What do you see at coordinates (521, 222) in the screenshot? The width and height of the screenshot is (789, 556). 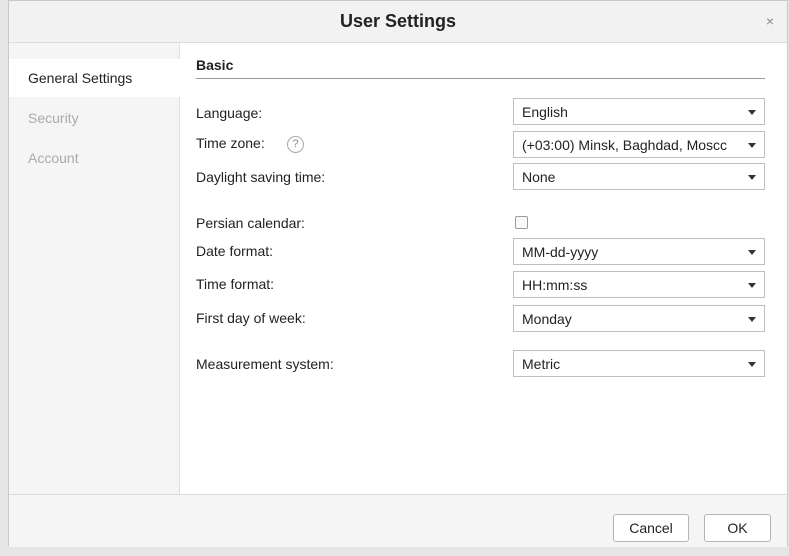 I see `persian-calendar-checkbox` at bounding box center [521, 222].